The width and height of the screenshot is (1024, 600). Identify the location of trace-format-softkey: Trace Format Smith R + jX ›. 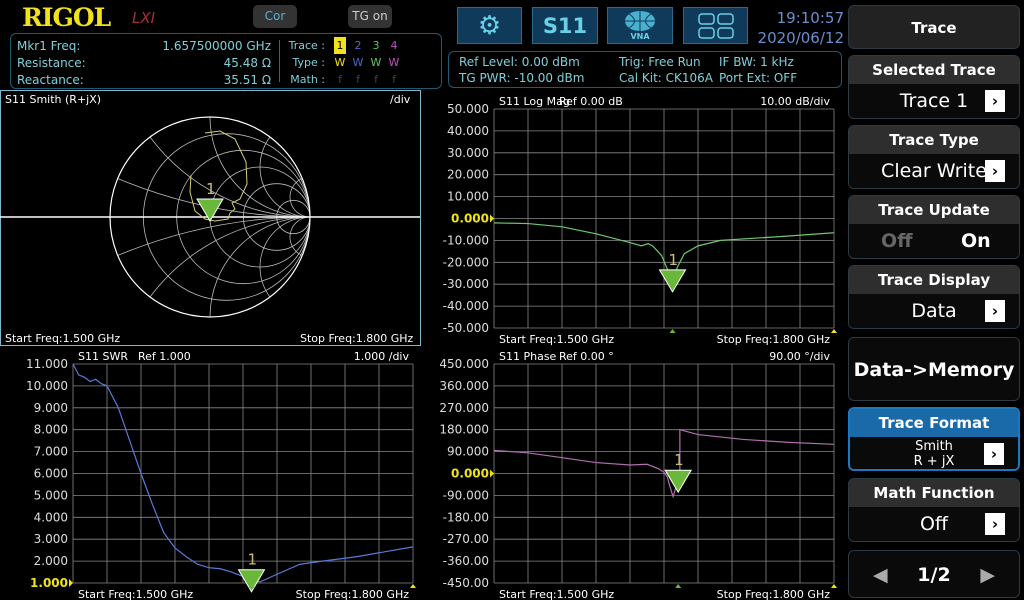
(934, 439).